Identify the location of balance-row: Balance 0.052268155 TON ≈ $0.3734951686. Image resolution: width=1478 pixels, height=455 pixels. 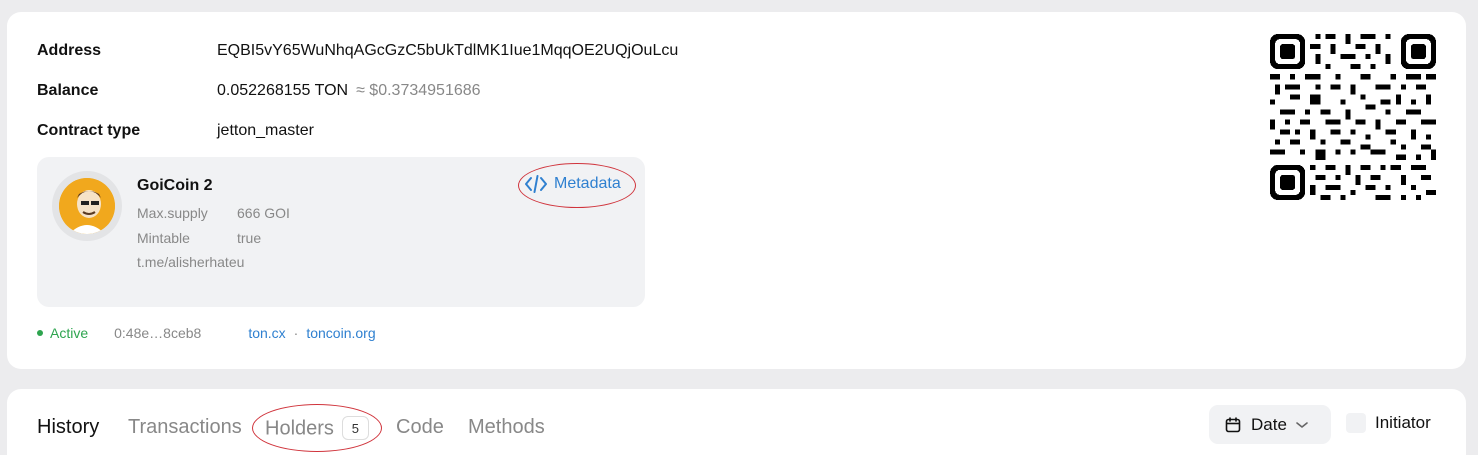
(259, 91).